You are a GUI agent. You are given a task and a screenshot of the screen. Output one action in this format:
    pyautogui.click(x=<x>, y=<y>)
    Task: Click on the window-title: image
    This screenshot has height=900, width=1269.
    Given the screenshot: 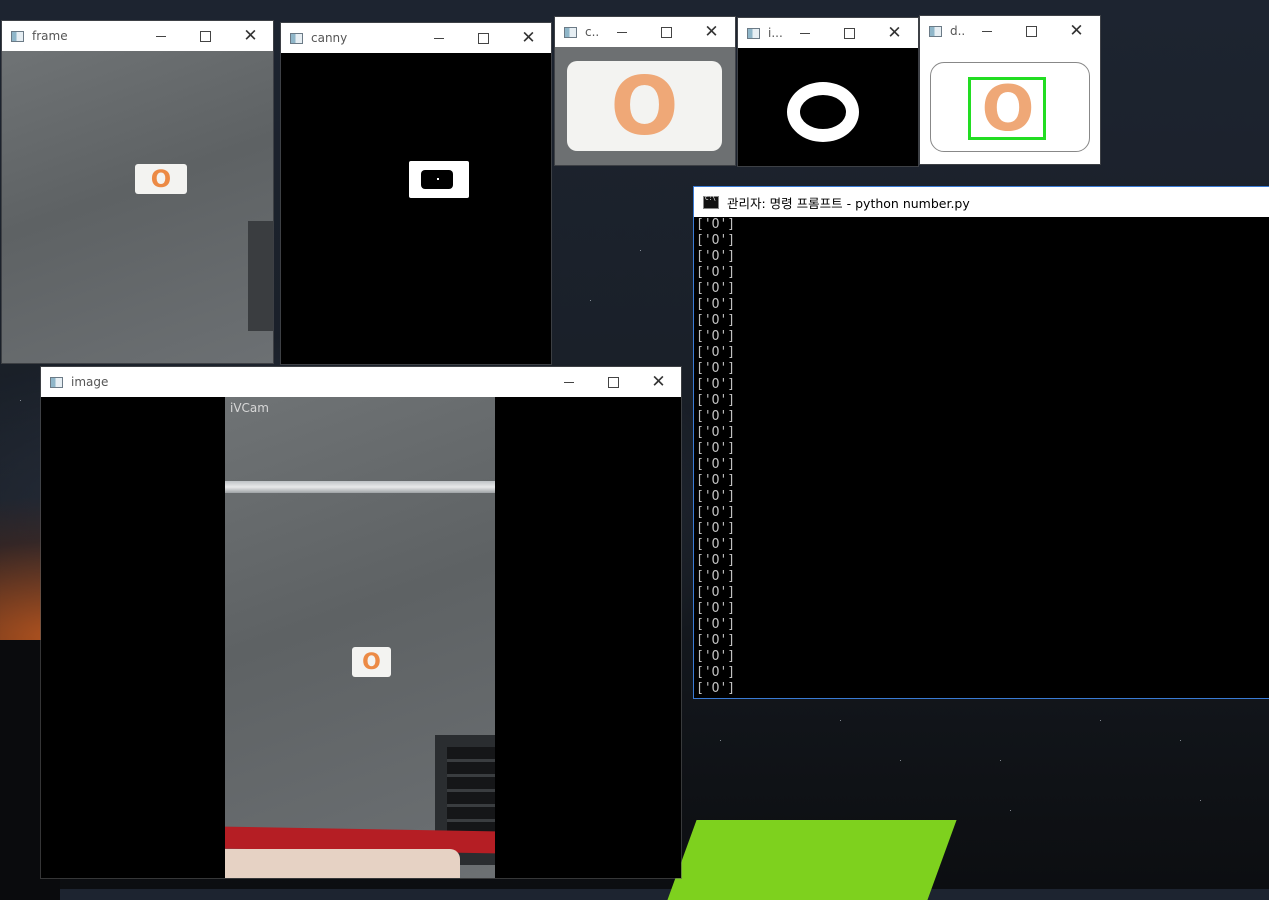 What is the action you would take?
    pyautogui.click(x=90, y=382)
    